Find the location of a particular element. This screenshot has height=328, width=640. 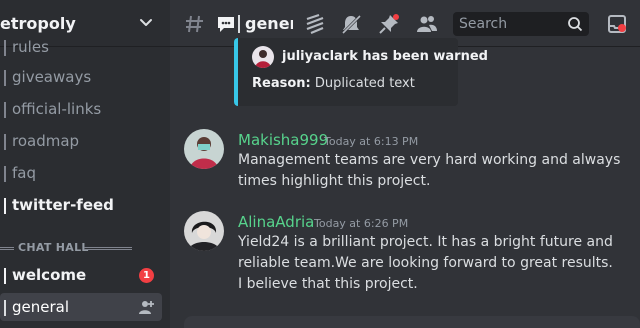

threads-list-icon is located at coordinates (315, 24).